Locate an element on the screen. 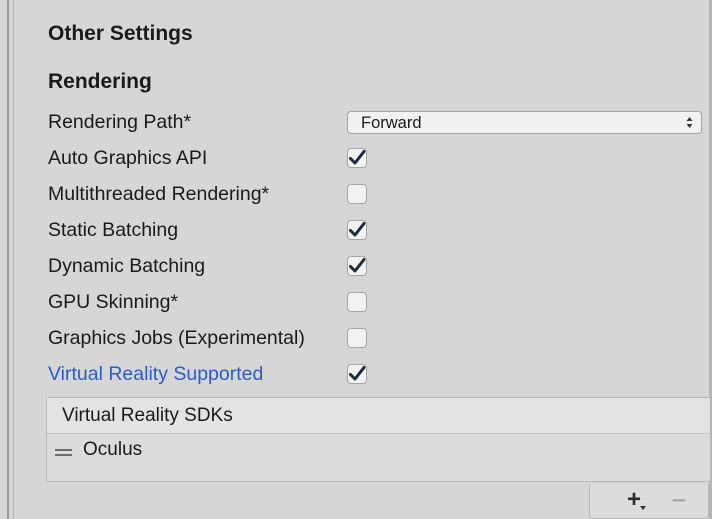  dynamic-batching-row: Dynamic Batching is located at coordinates (378, 267).